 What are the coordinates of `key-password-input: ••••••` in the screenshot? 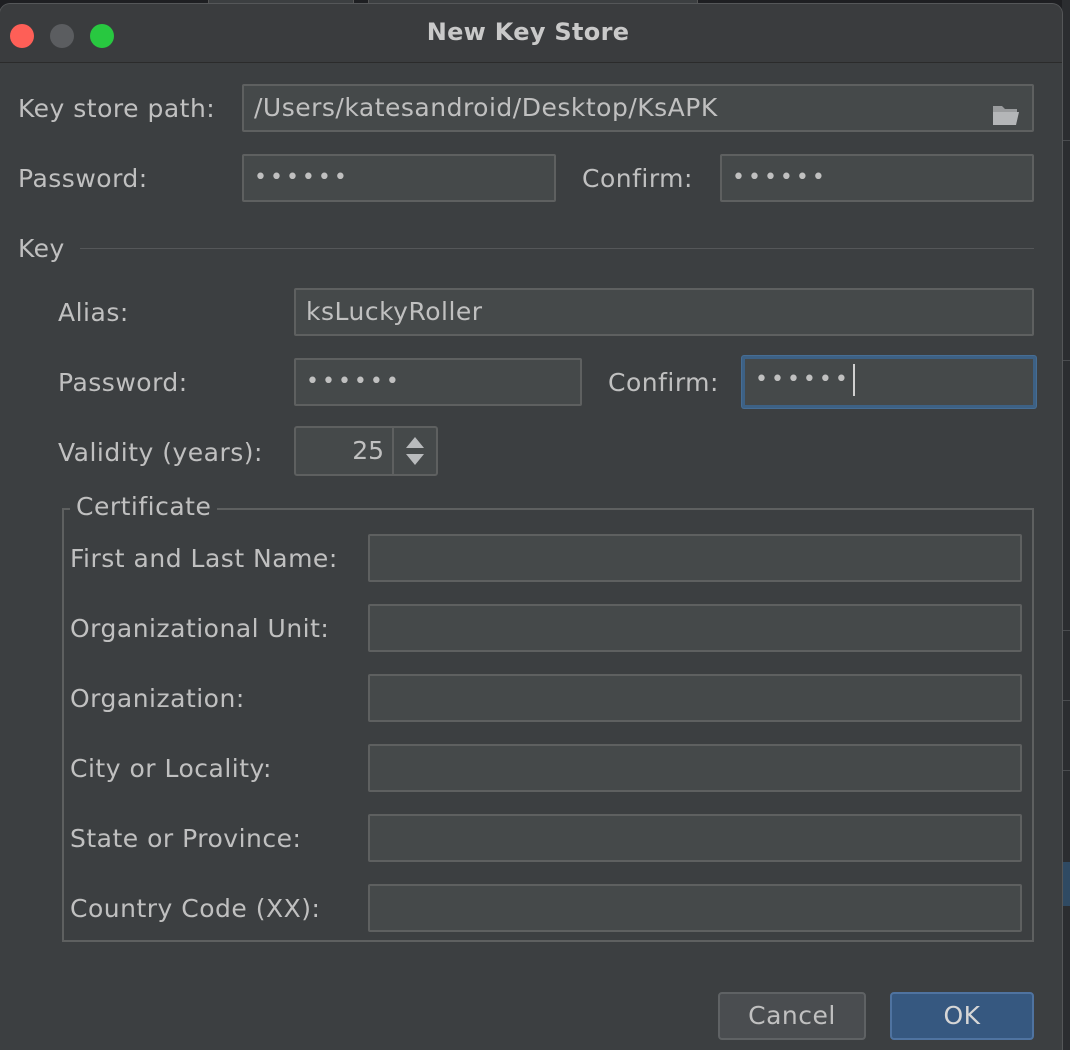 It's located at (438, 382).